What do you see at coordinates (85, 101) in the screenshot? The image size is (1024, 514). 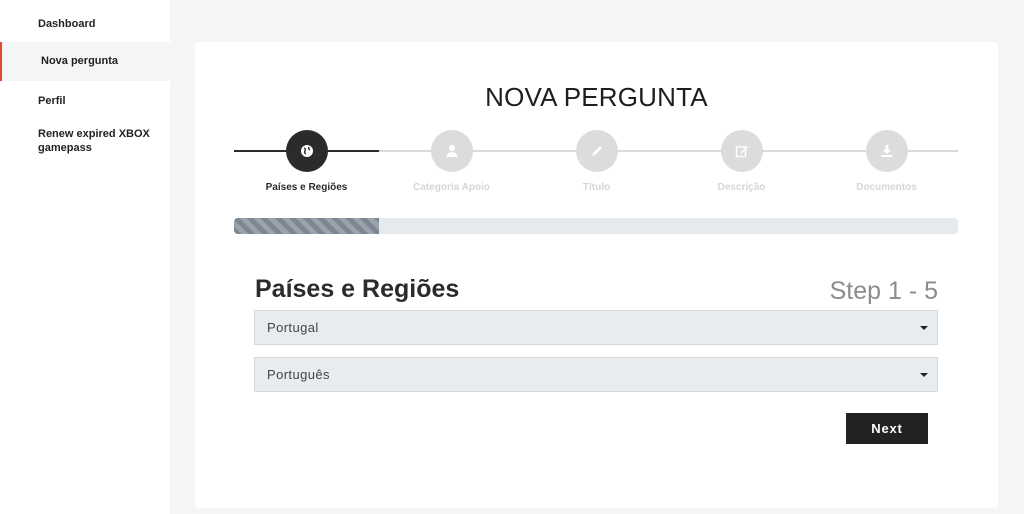 I see `sidebar-item-perfil: Perfil` at bounding box center [85, 101].